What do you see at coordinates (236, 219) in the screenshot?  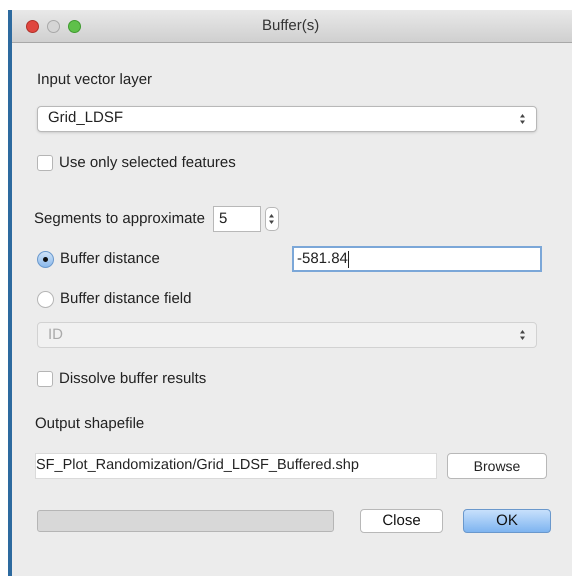 I see `segments-input: 5` at bounding box center [236, 219].